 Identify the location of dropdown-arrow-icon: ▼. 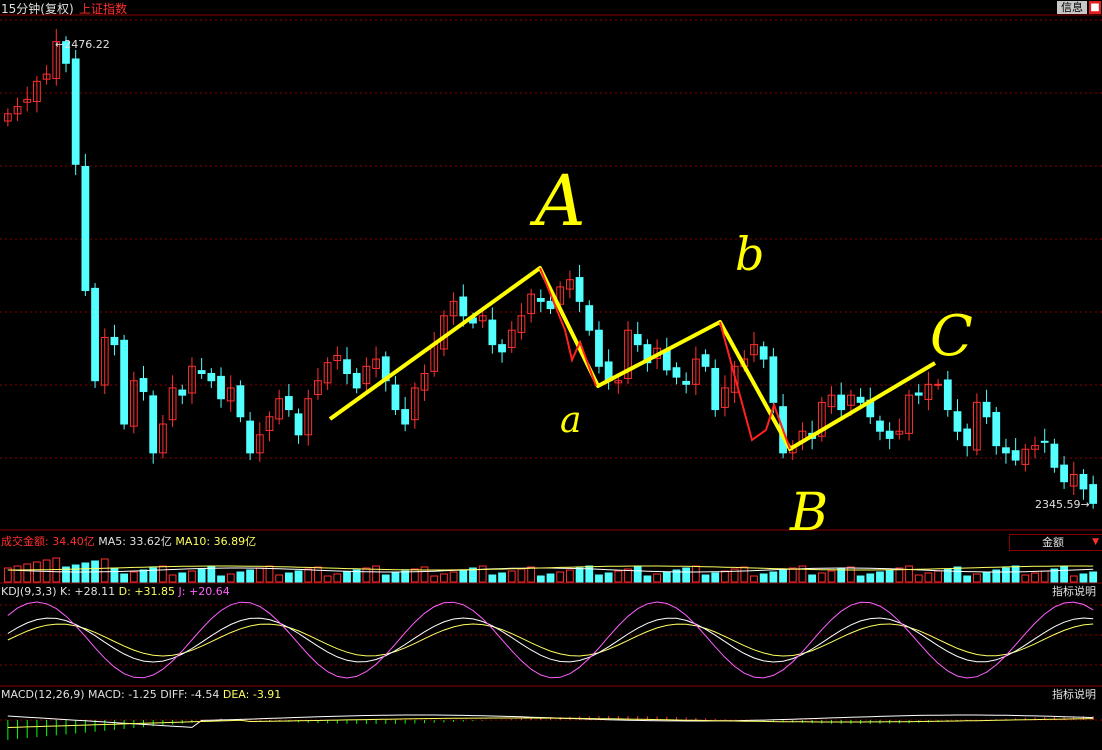
(1095, 542).